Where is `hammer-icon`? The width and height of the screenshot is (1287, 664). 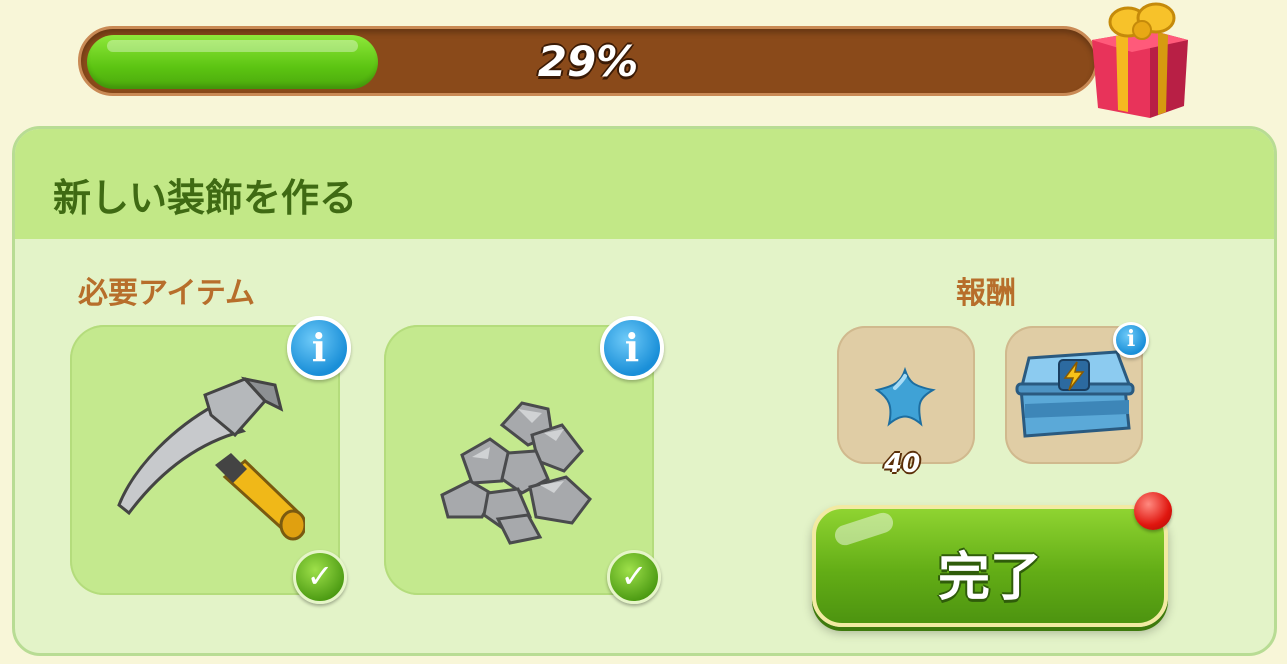 hammer-icon is located at coordinates (211, 458).